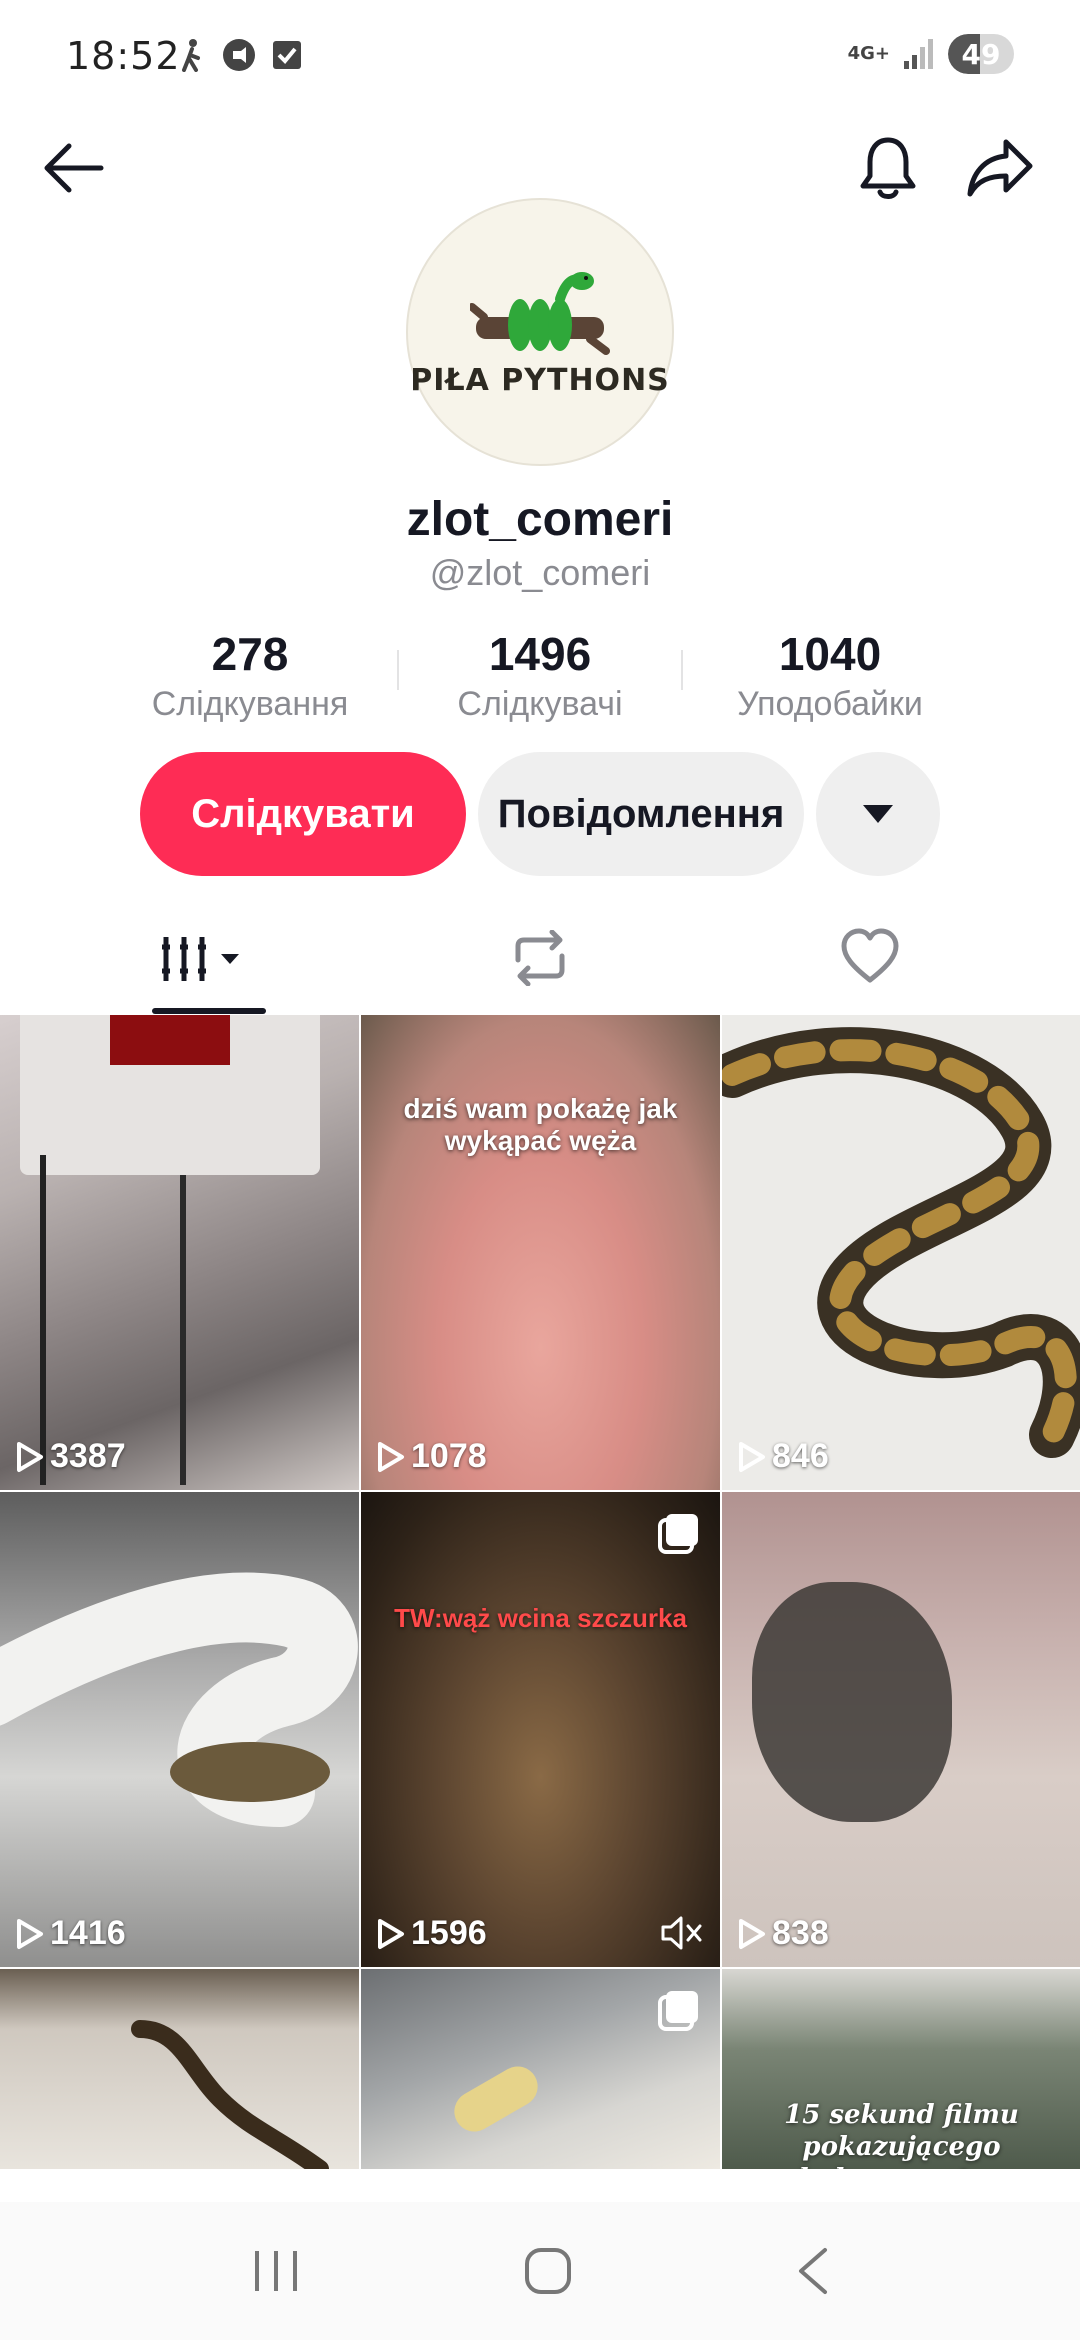  I want to click on profile-avatar: PIŁA PYTHONS, so click(540, 332).